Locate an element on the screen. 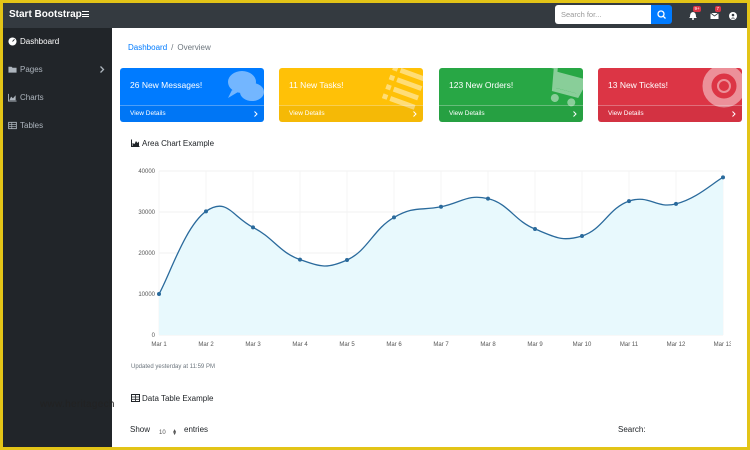  sidebar-item-label: Tables is located at coordinates (32, 125).